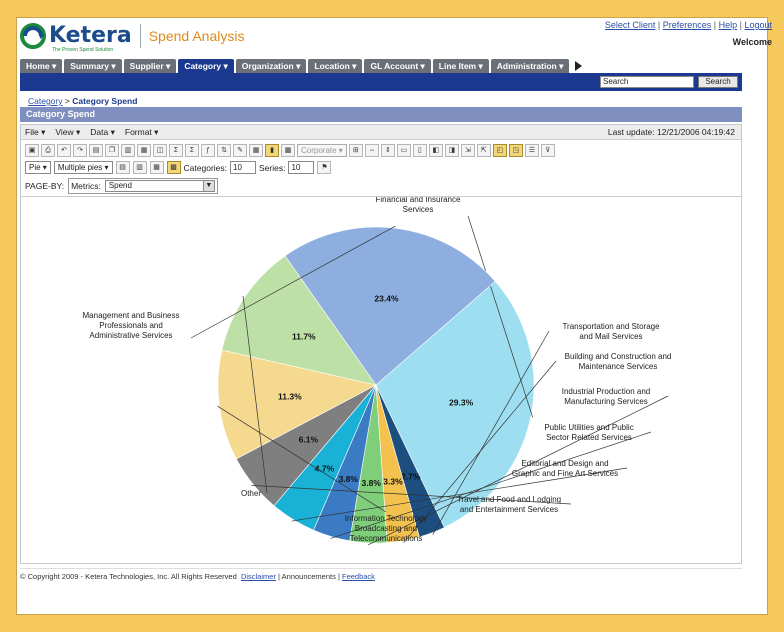 The height and width of the screenshot is (632, 784). I want to click on menu-file: File ▾, so click(35, 132).